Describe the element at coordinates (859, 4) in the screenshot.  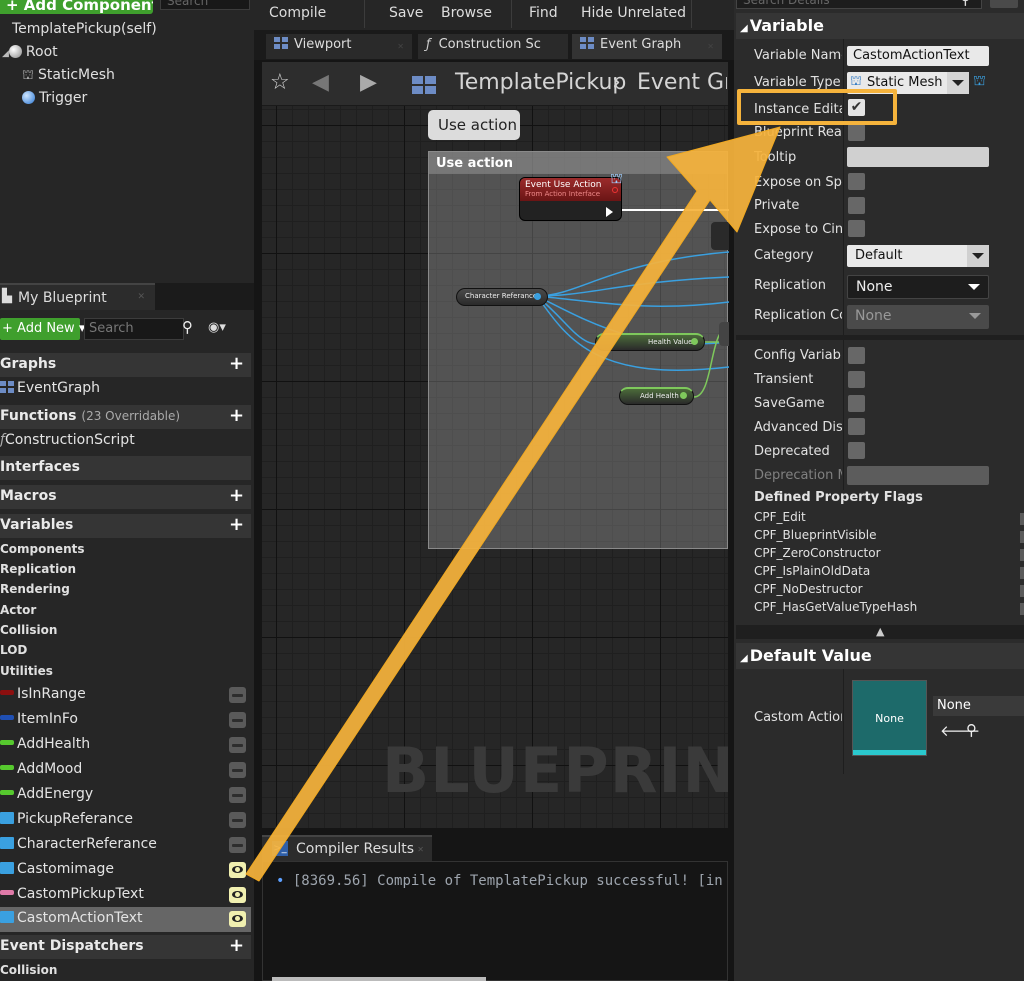
I see `details-search-input: Search Details` at that location.